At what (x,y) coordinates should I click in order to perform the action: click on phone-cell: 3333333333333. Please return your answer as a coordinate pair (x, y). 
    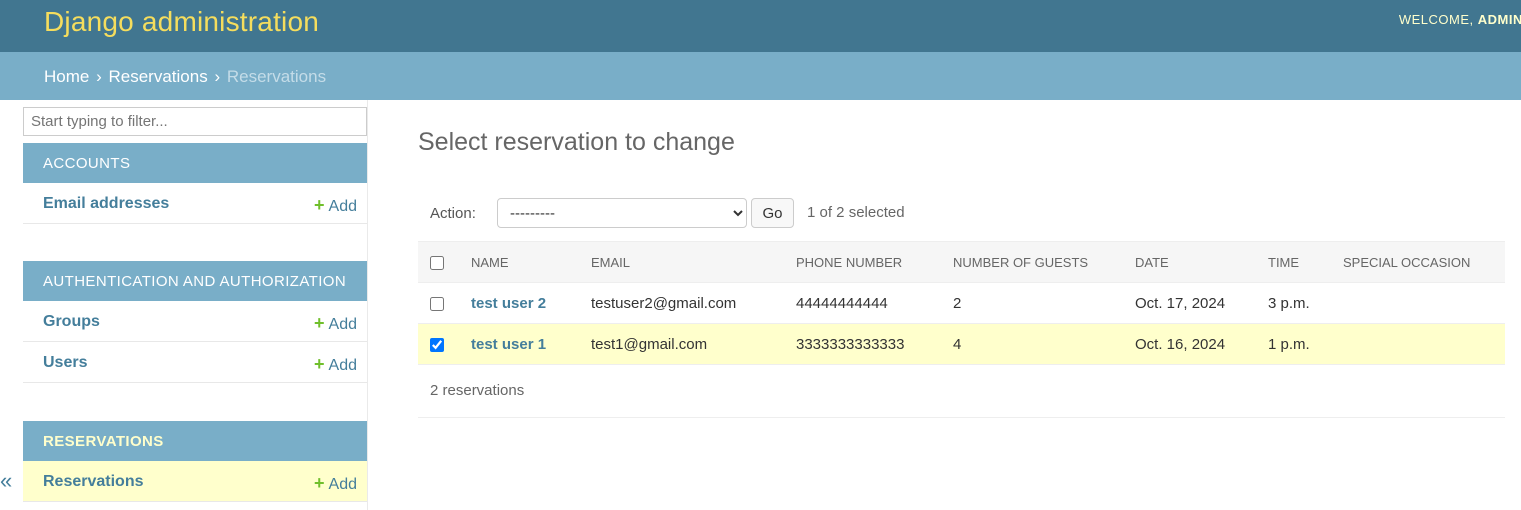
    Looking at the image, I should click on (874, 344).